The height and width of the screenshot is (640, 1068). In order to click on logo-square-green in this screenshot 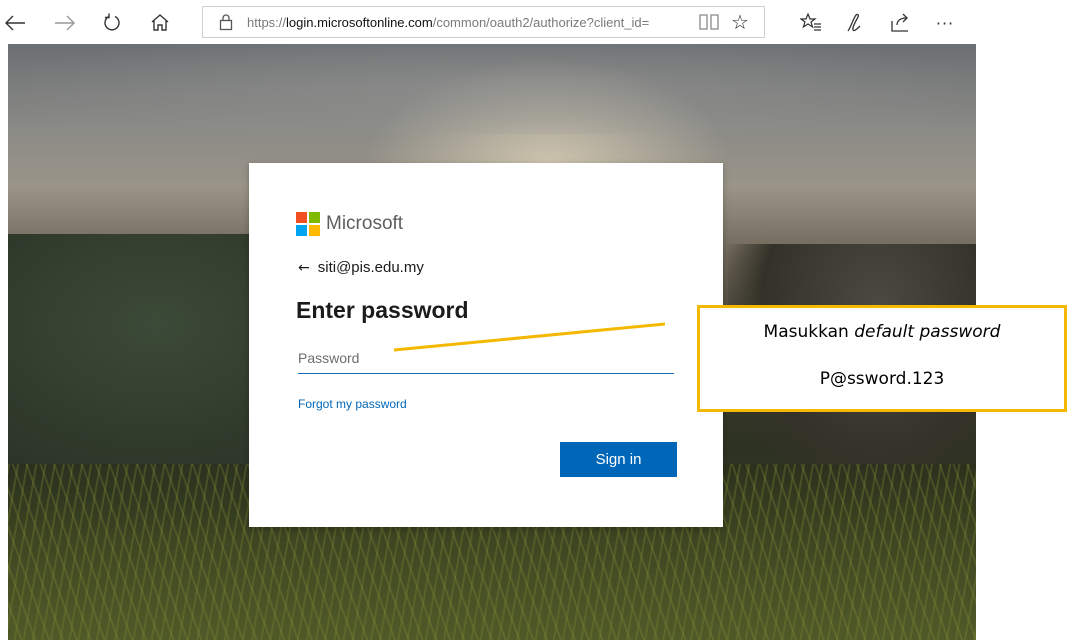, I will do `click(314, 217)`.